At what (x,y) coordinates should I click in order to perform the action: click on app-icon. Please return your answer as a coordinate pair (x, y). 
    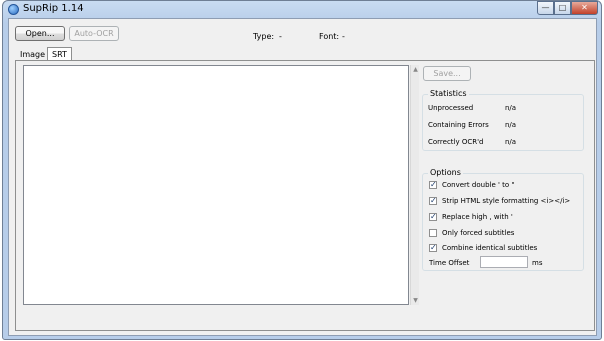
    Looking at the image, I should click on (13, 9).